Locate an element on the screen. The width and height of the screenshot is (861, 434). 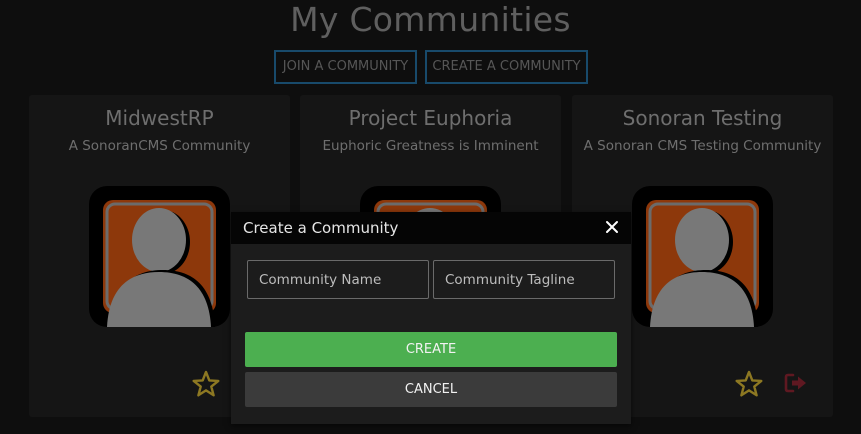
create-button: CREATE is located at coordinates (431, 349).